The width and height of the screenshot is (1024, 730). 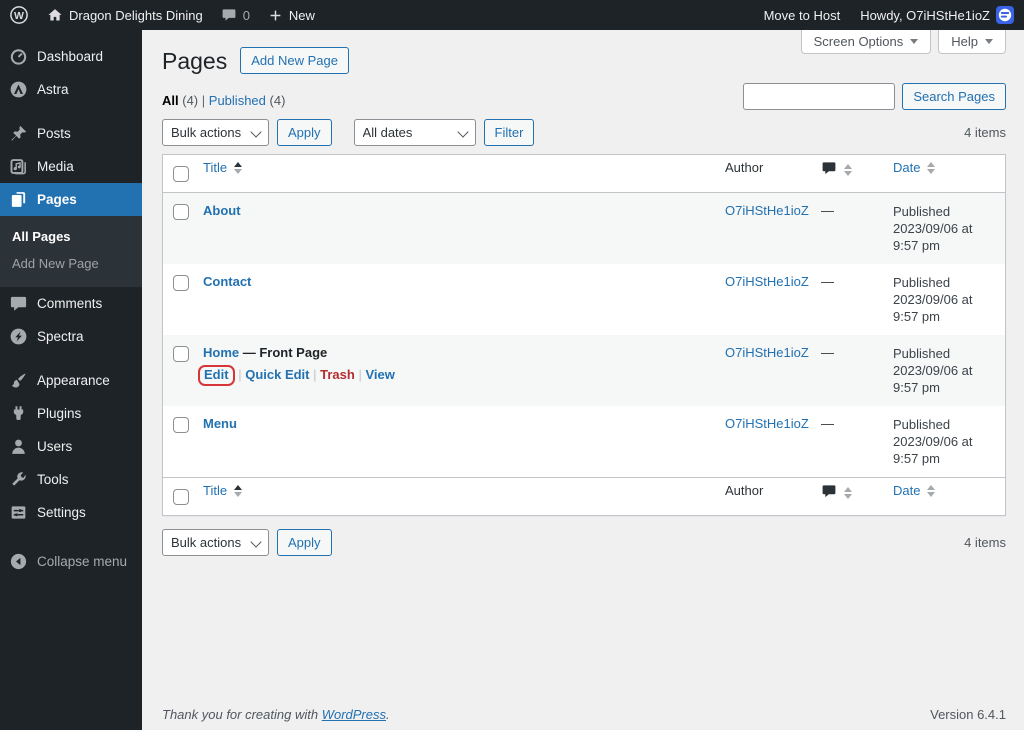 I want to click on wordpress-menu-button: W, so click(x=19, y=15).